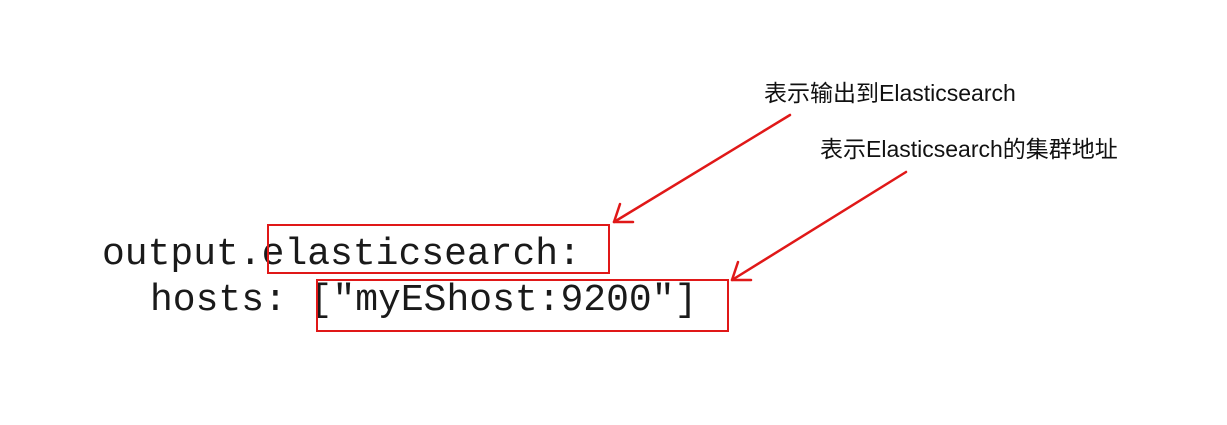 Image resolution: width=1227 pixels, height=425 pixels. What do you see at coordinates (230, 300) in the screenshot?
I see `code-hosts-prefix: hosts:` at bounding box center [230, 300].